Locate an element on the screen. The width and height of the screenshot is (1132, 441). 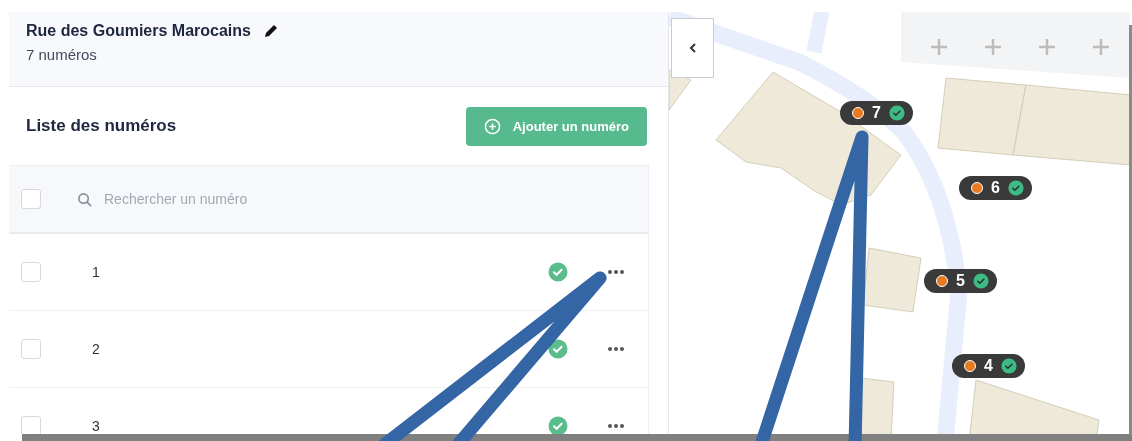
chevron-left-icon is located at coordinates (692, 48).